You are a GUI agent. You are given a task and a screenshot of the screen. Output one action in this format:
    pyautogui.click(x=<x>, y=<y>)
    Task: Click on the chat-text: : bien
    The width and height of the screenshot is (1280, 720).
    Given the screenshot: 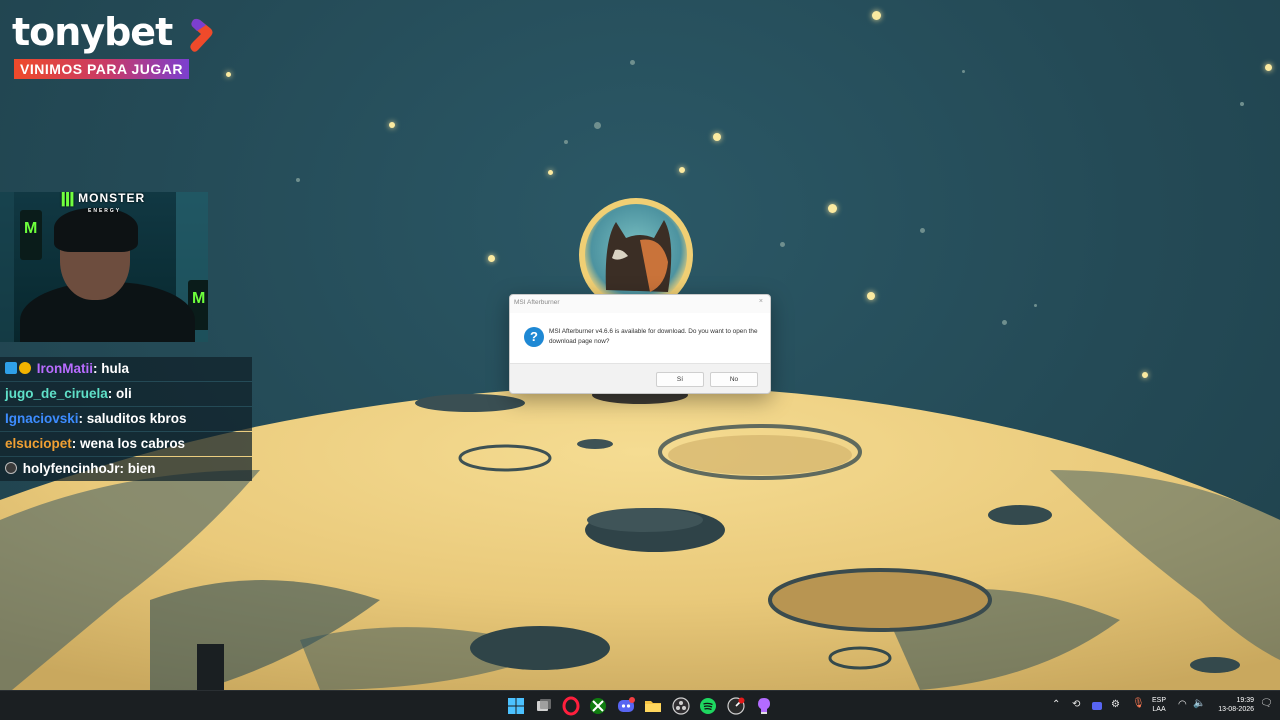 What is the action you would take?
    pyautogui.click(x=137, y=468)
    